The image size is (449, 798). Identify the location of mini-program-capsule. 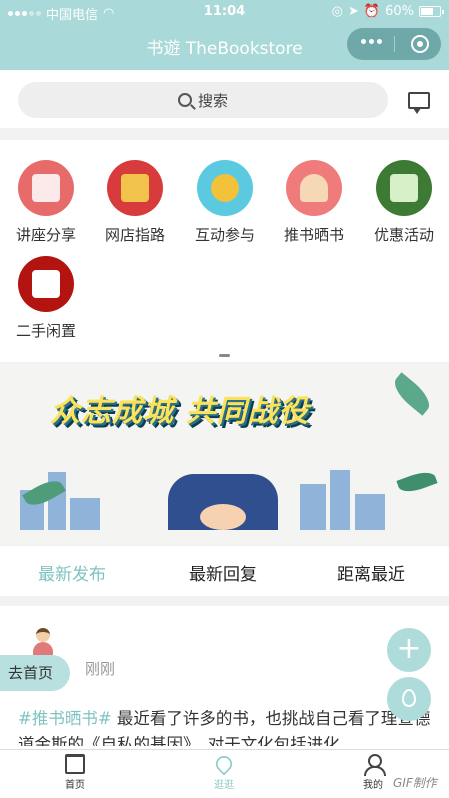
(394, 44).